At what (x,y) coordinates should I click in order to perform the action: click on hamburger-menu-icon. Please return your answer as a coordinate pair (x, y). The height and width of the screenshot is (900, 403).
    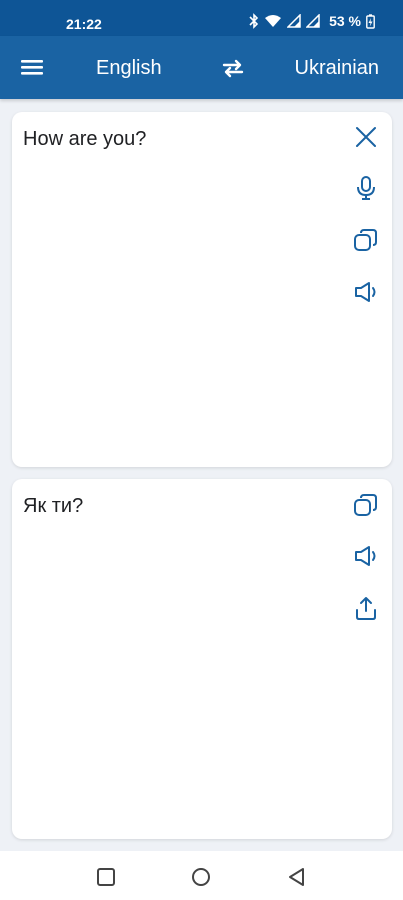
    Looking at the image, I should click on (32, 67).